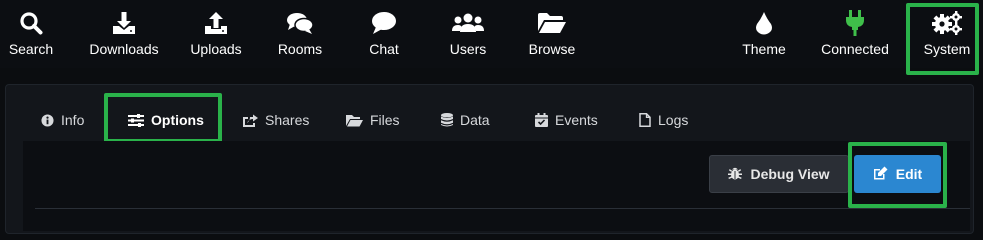 Image resolution: width=983 pixels, height=240 pixels. I want to click on sliders-icon, so click(136, 120).